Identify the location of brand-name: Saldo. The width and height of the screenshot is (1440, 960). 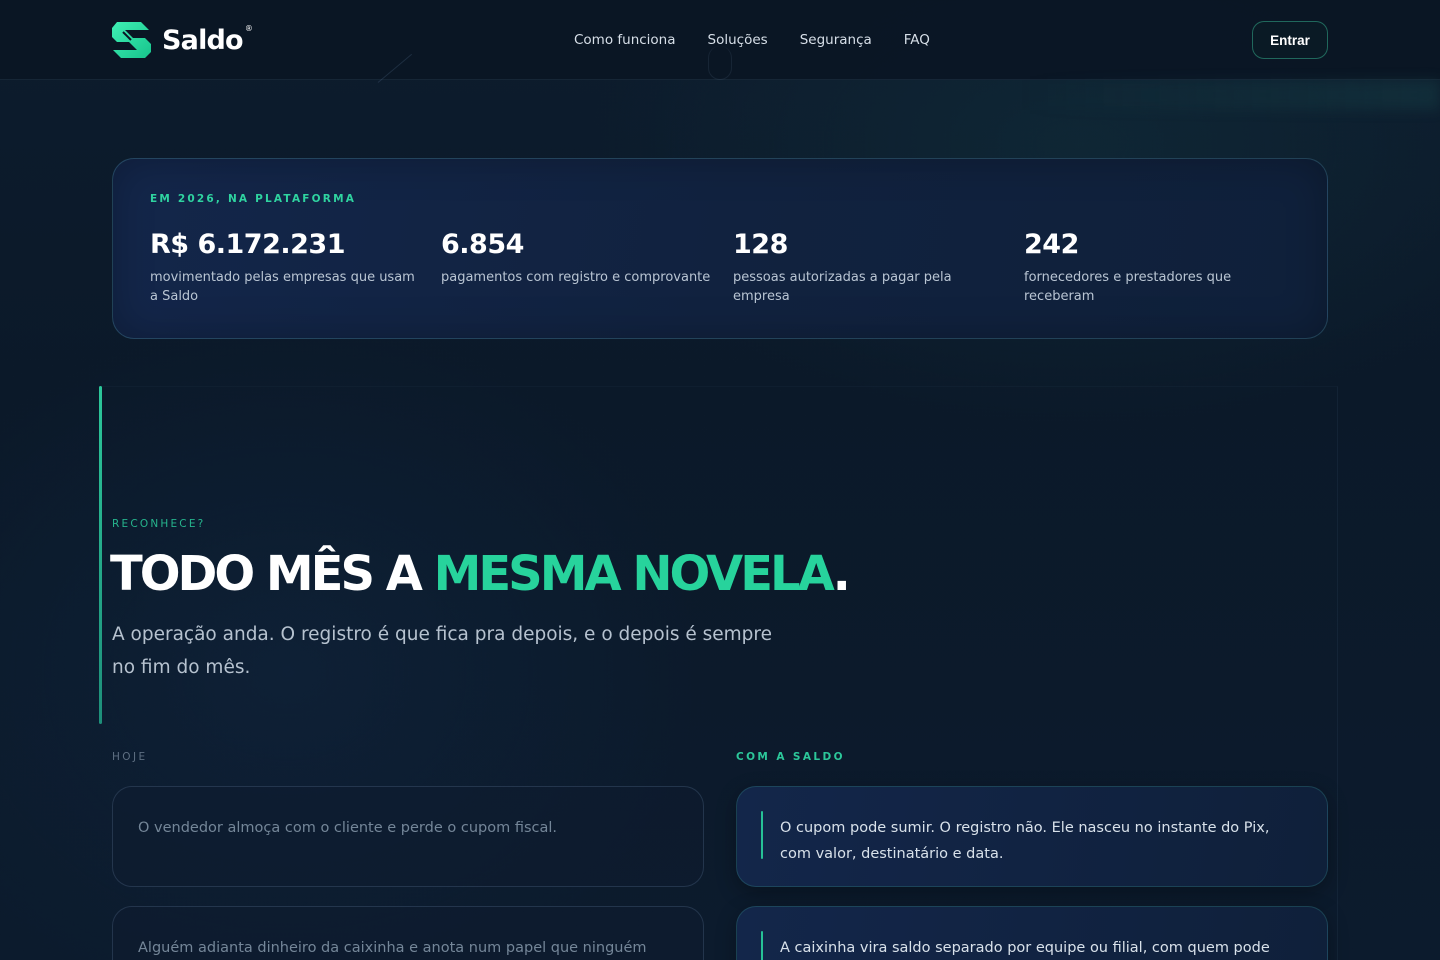
(203, 40).